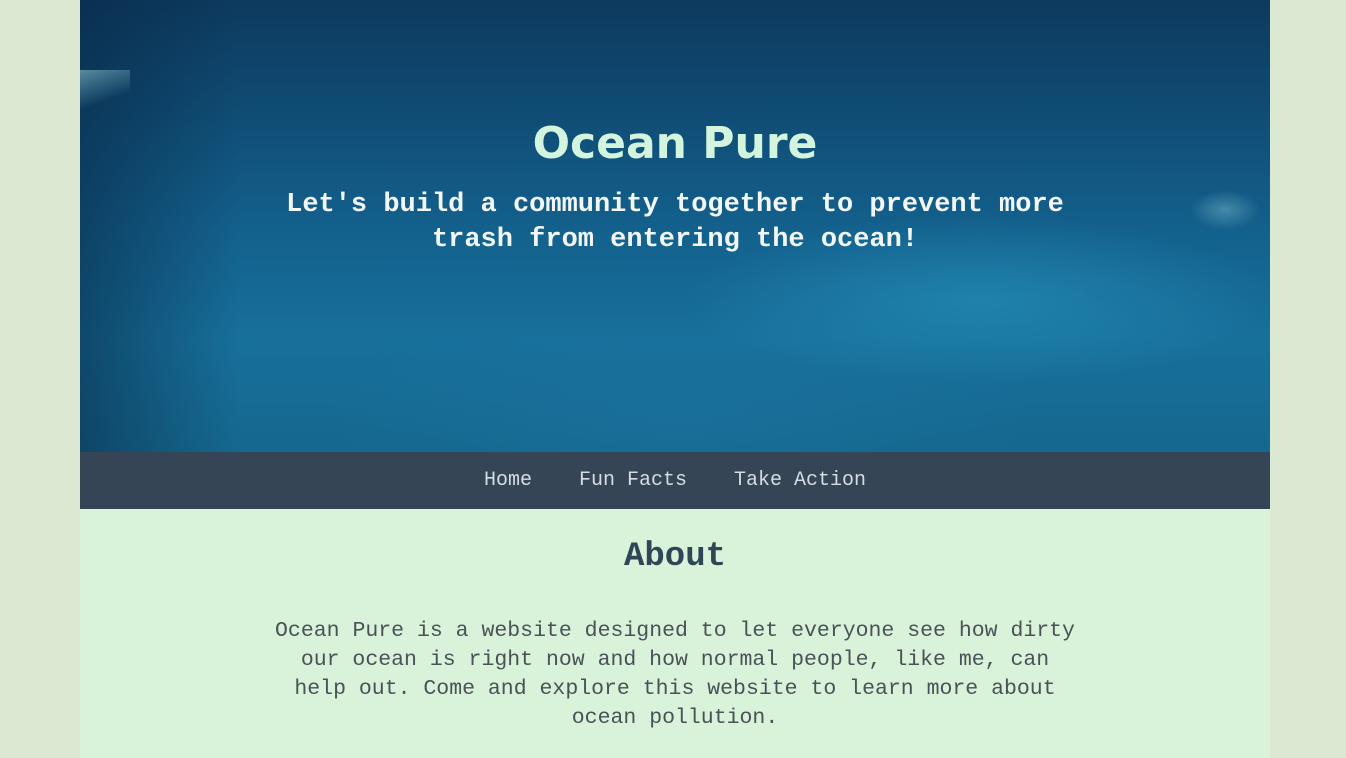 This screenshot has height=758, width=1346. What do you see at coordinates (675, 143) in the screenshot?
I see `site-title: Ocean Pure` at bounding box center [675, 143].